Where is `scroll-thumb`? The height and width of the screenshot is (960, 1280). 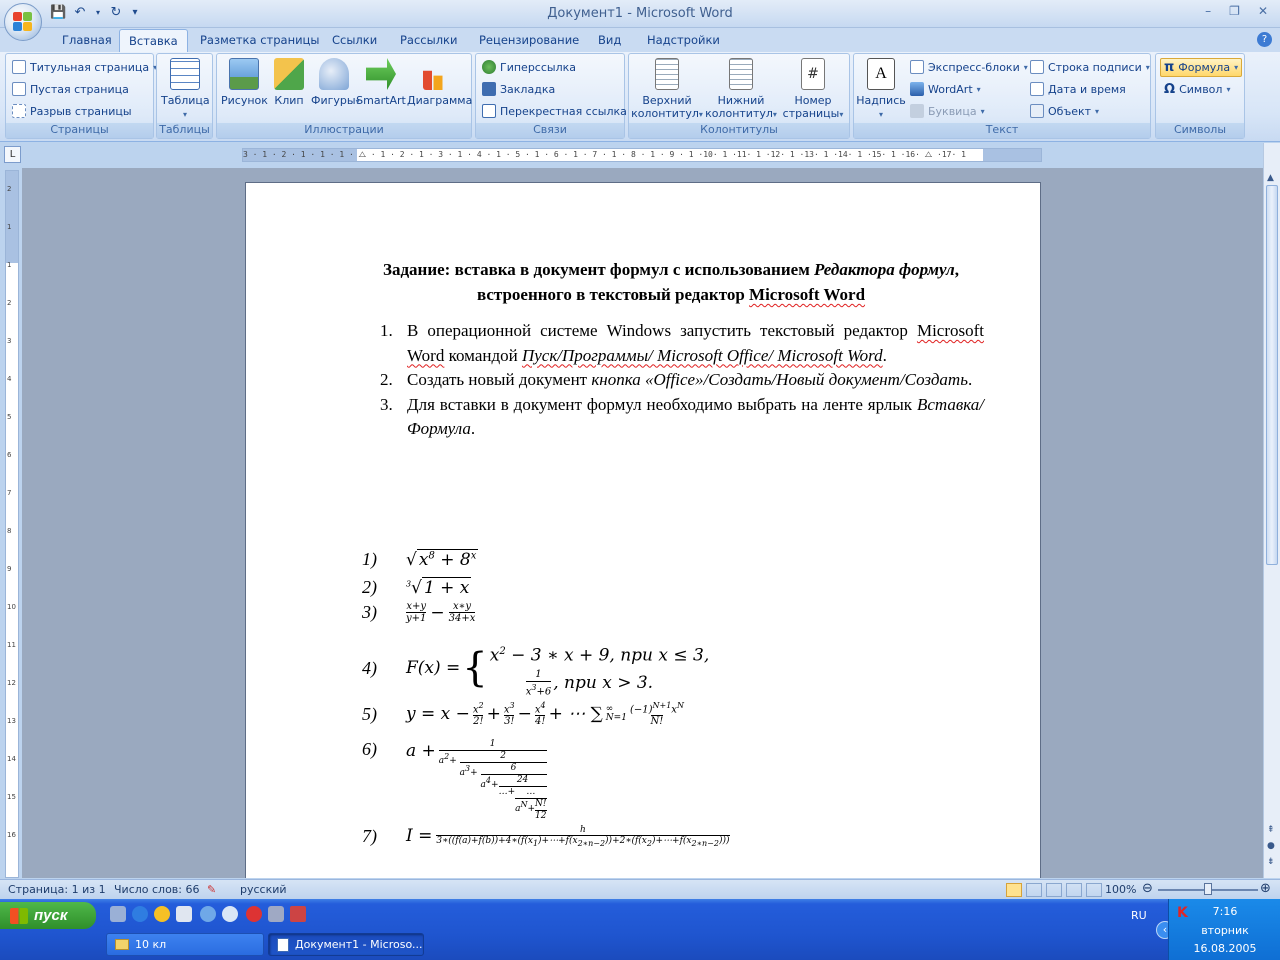 scroll-thumb is located at coordinates (1272, 375).